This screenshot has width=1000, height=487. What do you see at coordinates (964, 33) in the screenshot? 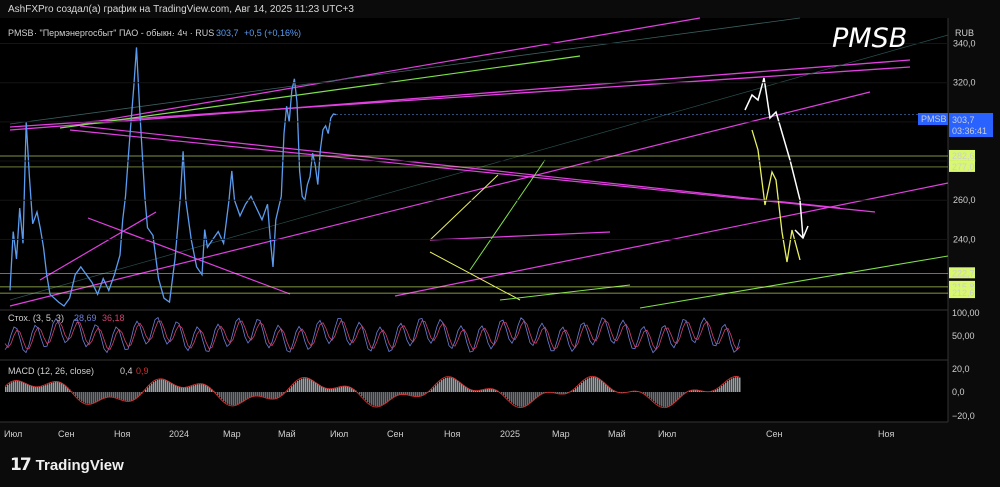
I see `currency-label: RUB` at bounding box center [964, 33].